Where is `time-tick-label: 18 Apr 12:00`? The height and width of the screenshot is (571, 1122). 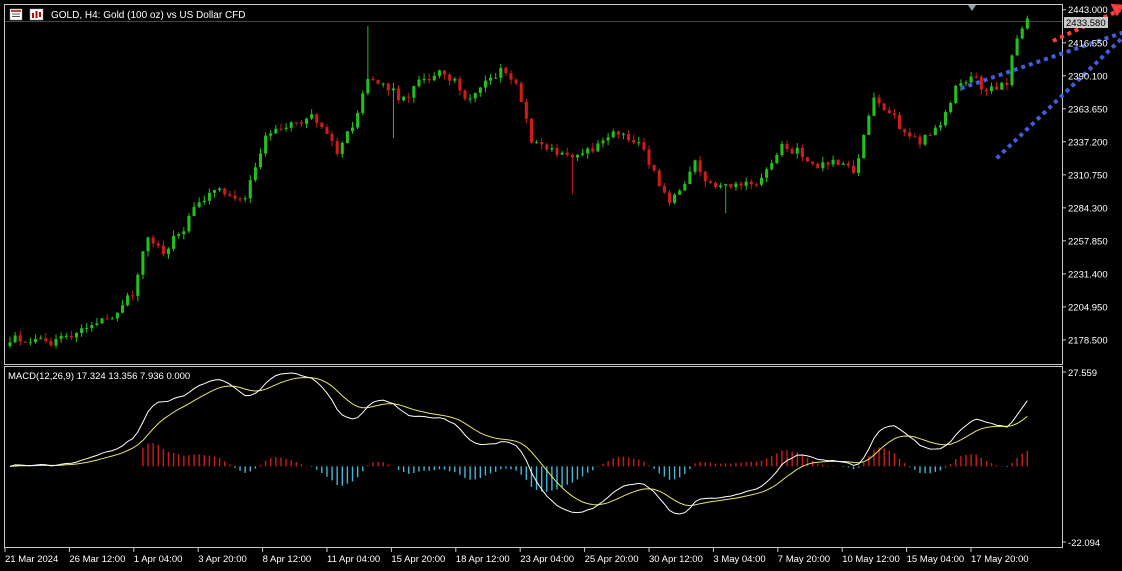
time-tick-label: 18 Apr 12:00 is located at coordinates (483, 559).